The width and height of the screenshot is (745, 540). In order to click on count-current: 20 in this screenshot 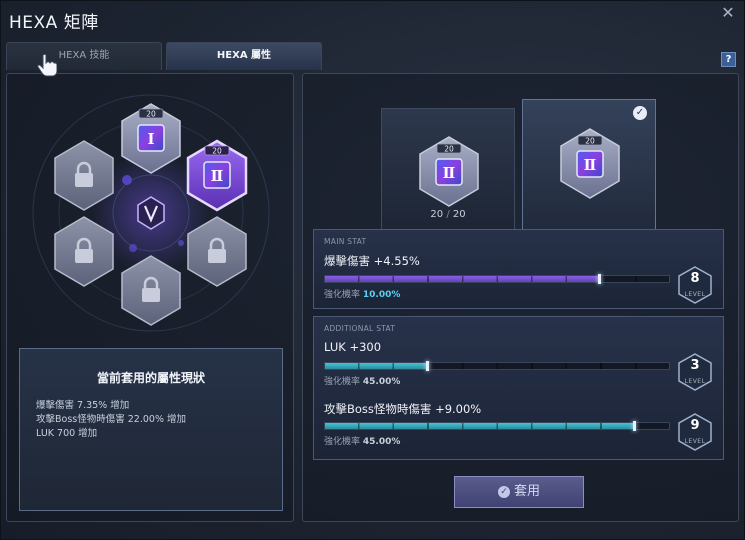, I will do `click(437, 214)`.